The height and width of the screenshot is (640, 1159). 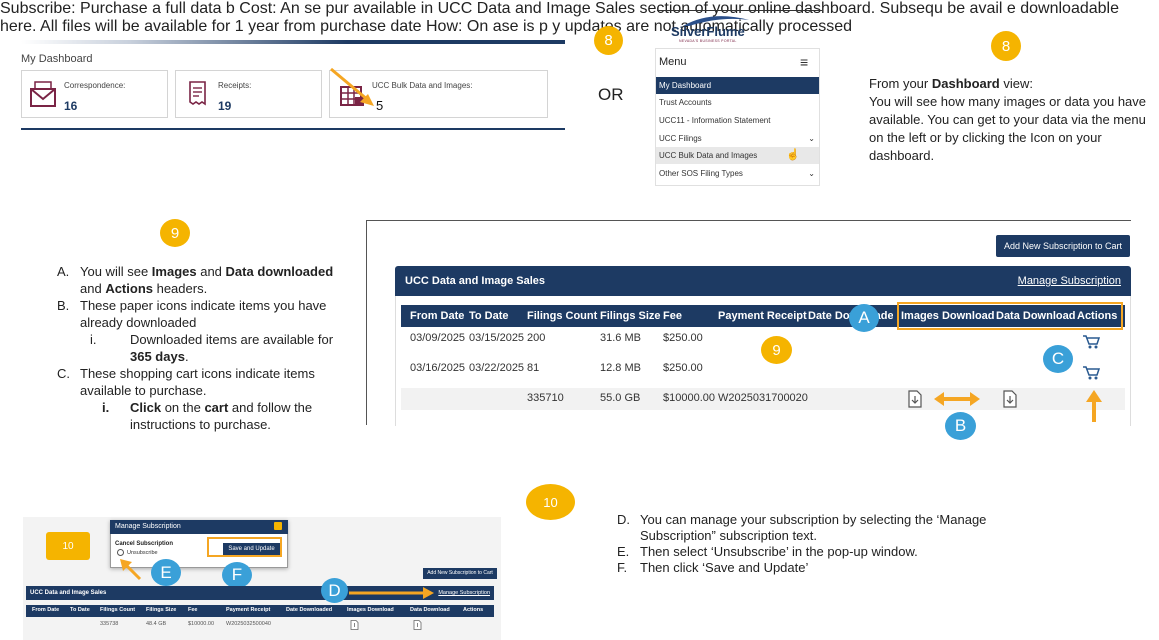 What do you see at coordinates (352, 86) in the screenshot?
I see `pointer-arrow-icon` at bounding box center [352, 86].